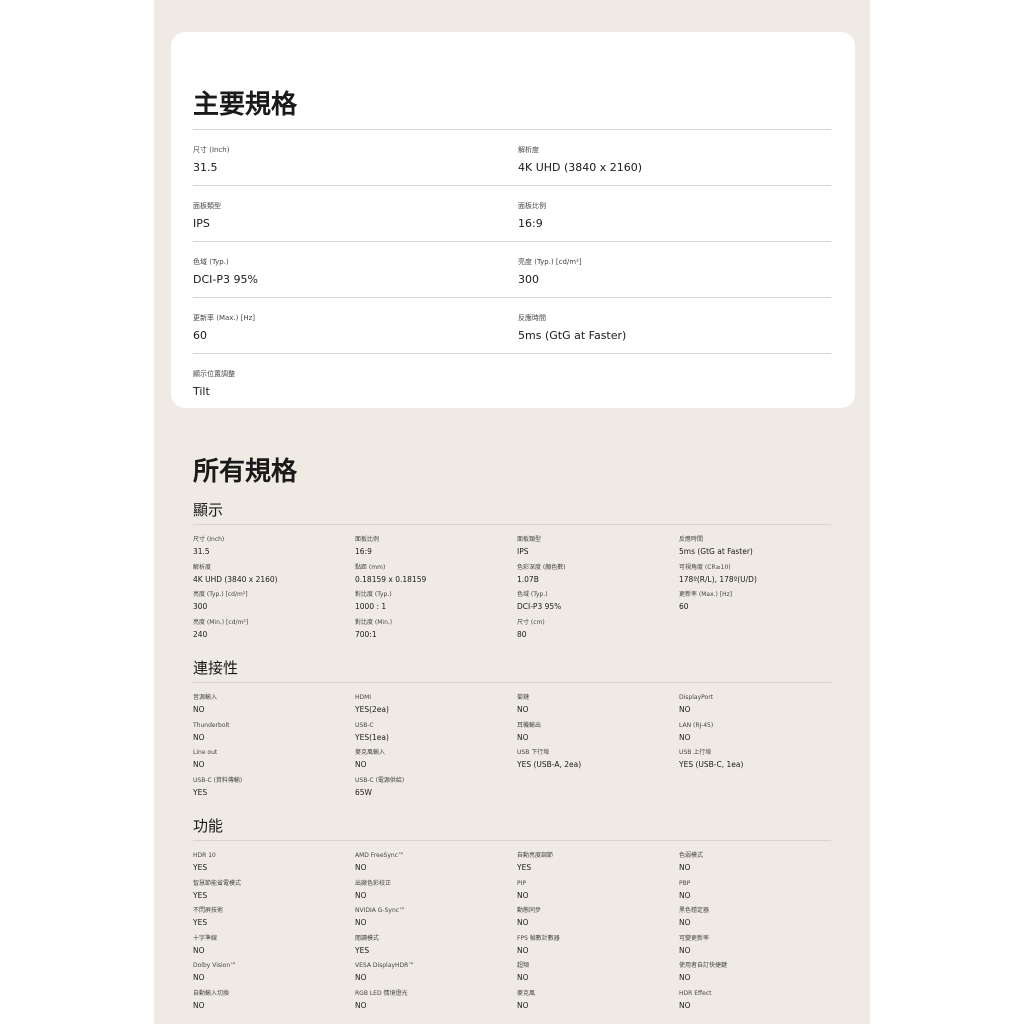  Describe the element at coordinates (760, 578) in the screenshot. I see `spec-item: 可視角度 (CR≥10) 178º(R/L), 178º(U/D)` at that location.